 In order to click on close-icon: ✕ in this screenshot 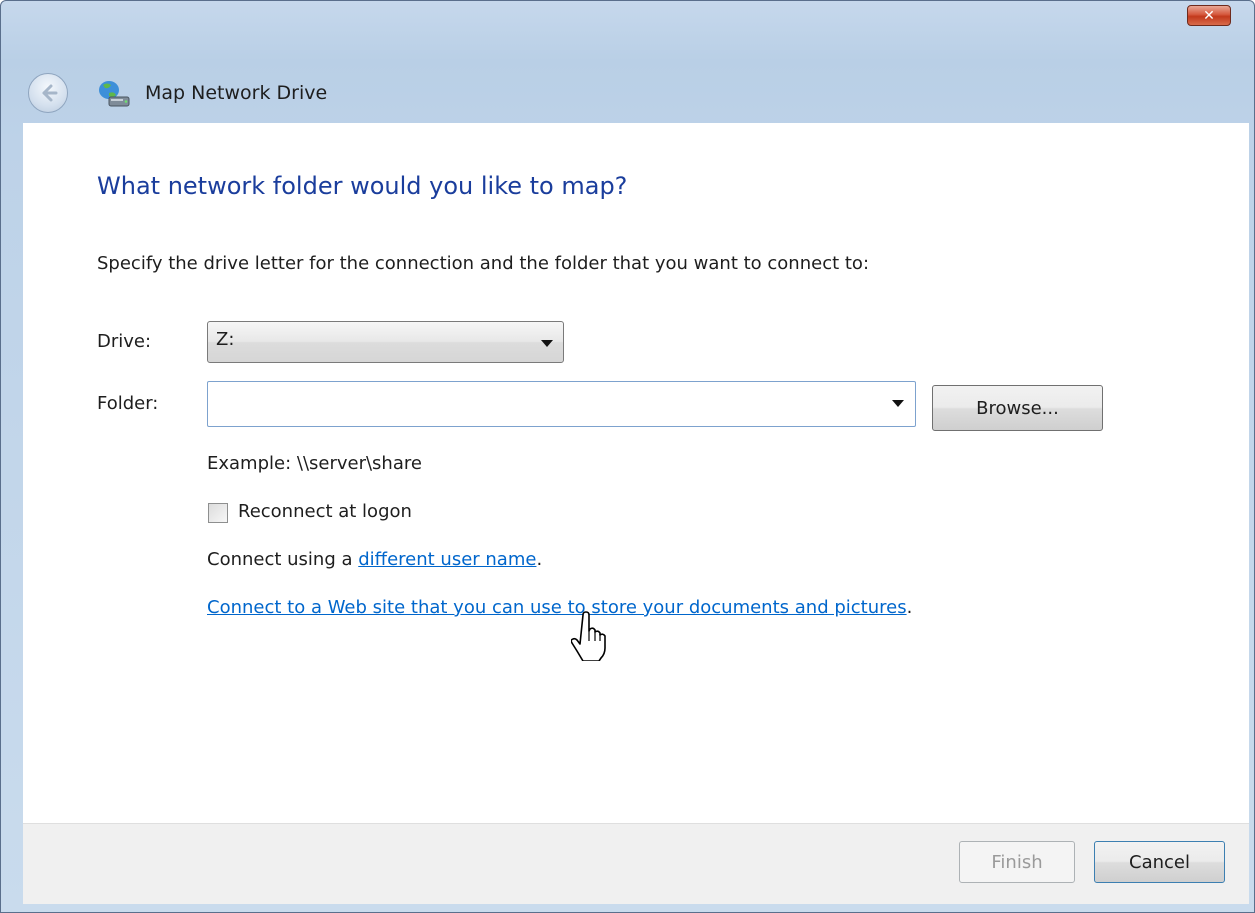, I will do `click(1209, 15)`.